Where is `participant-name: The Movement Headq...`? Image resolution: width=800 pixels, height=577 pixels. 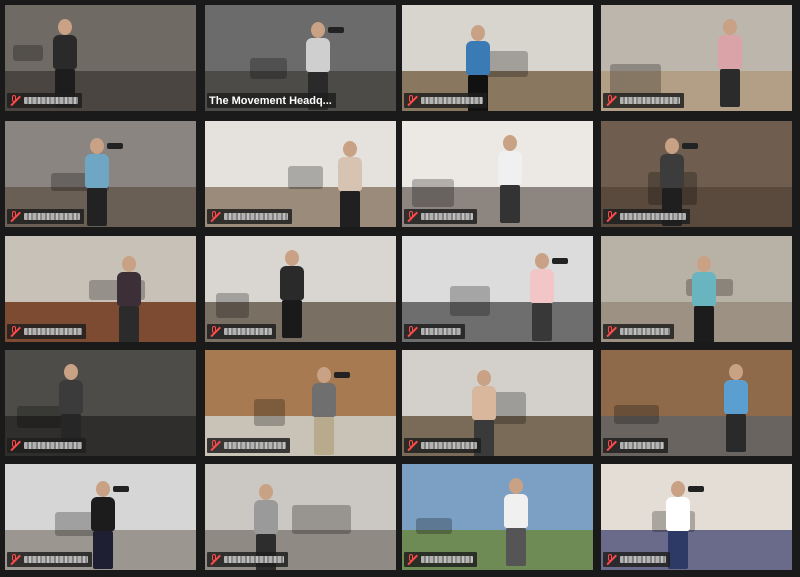
participant-name: The Movement Headq... is located at coordinates (270, 100).